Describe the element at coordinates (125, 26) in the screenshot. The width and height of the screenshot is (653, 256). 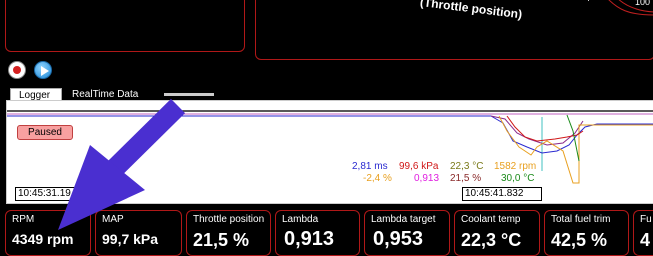
I see `top-left-panel` at that location.